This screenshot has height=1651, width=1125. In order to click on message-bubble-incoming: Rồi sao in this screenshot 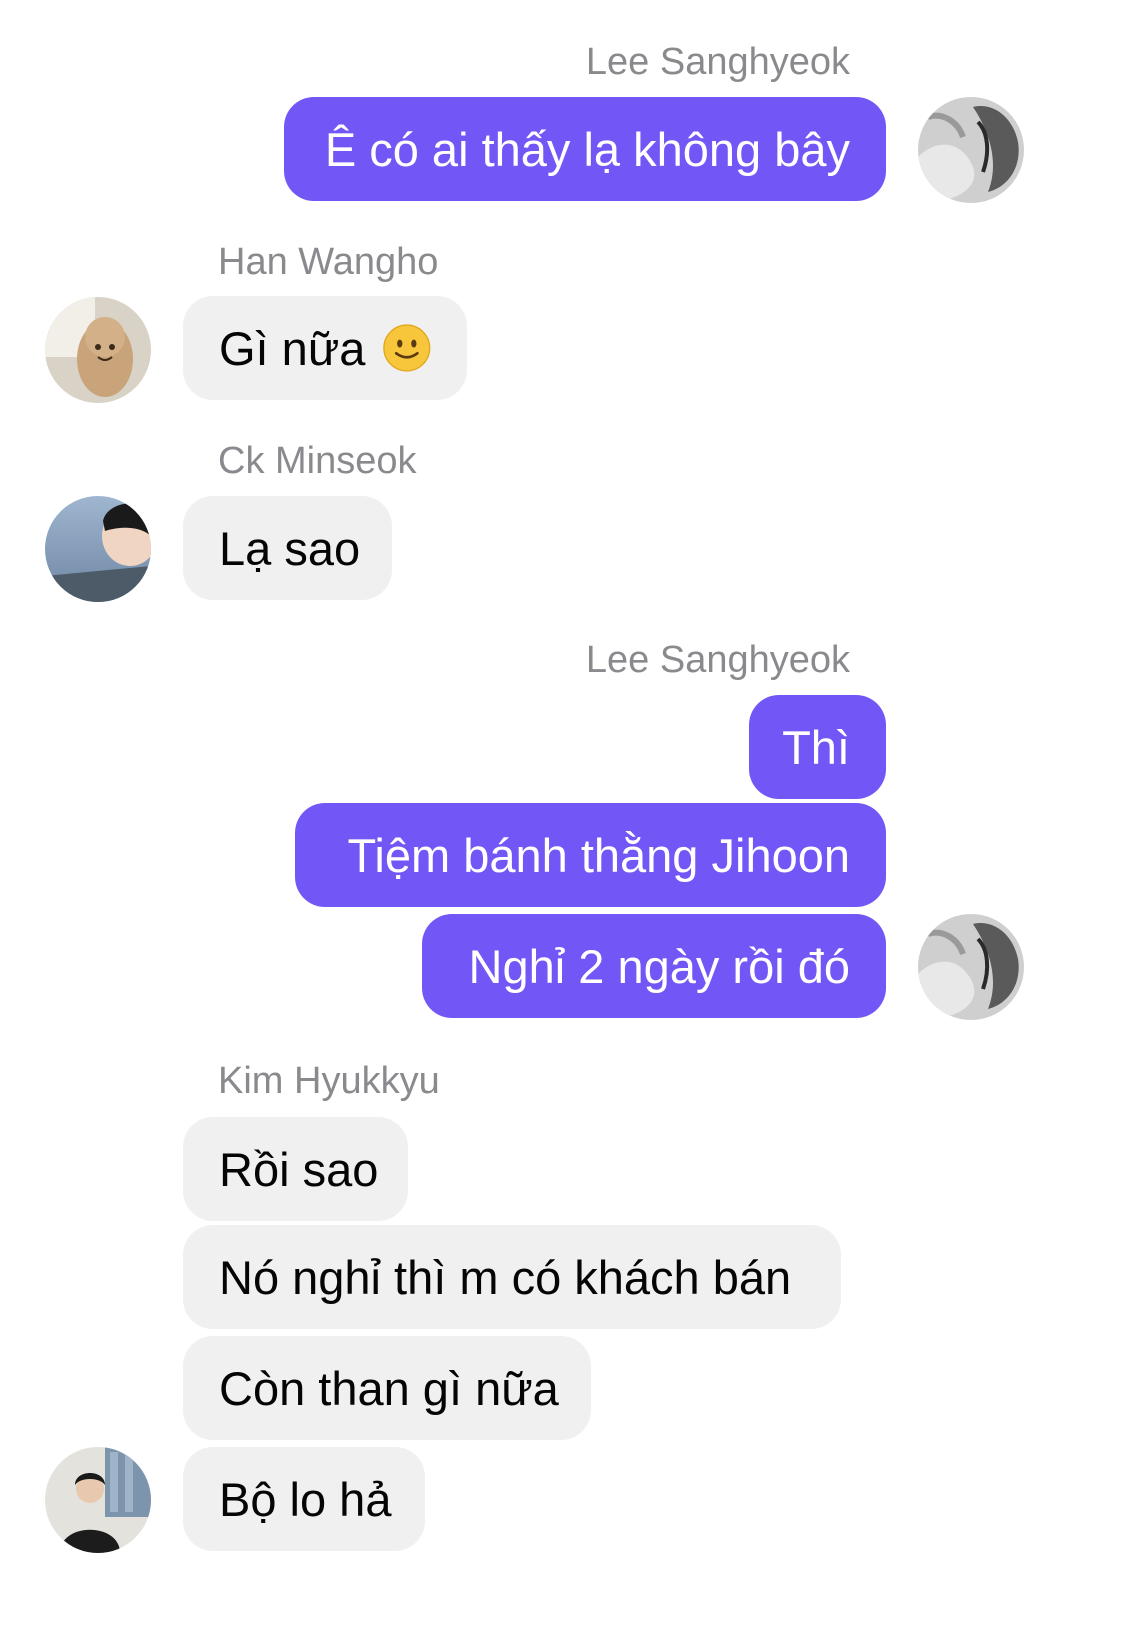, I will do `click(295, 1169)`.